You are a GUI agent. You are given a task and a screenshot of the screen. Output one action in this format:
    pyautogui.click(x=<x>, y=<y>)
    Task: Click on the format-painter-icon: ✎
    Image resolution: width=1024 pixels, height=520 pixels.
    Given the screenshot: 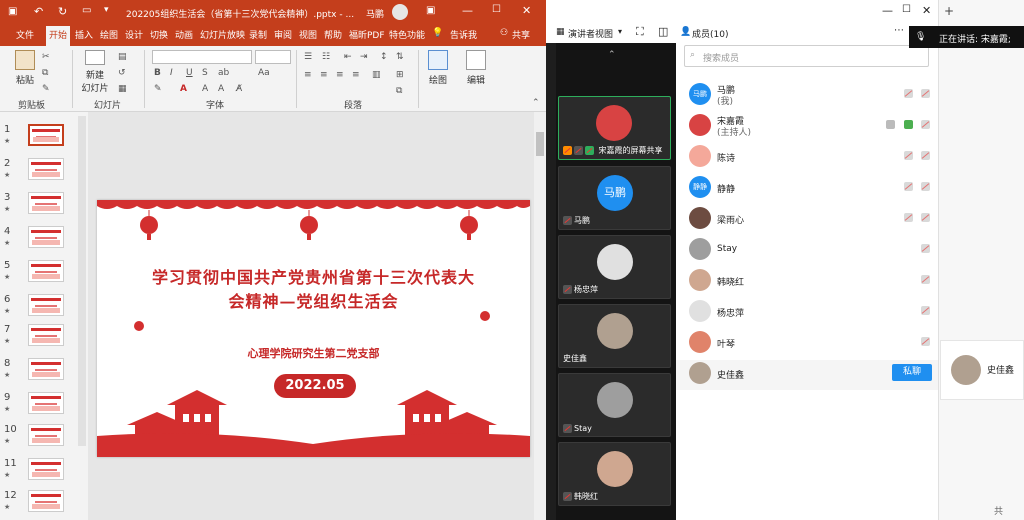 What is the action you would take?
    pyautogui.click(x=46, y=89)
    